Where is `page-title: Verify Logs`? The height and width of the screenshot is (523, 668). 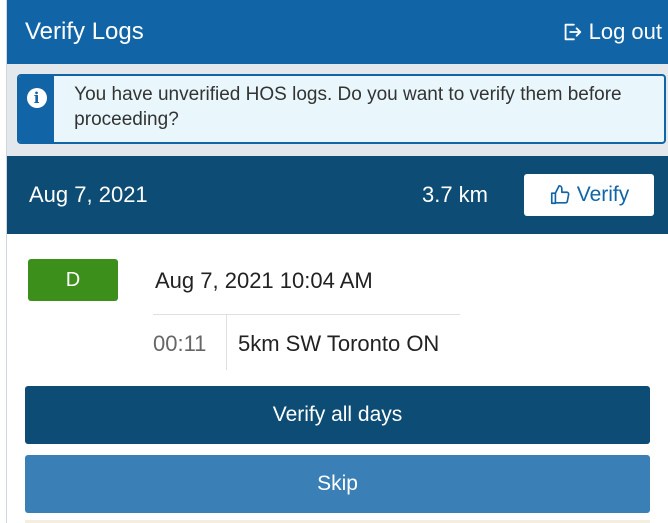
page-title: Verify Logs is located at coordinates (84, 31).